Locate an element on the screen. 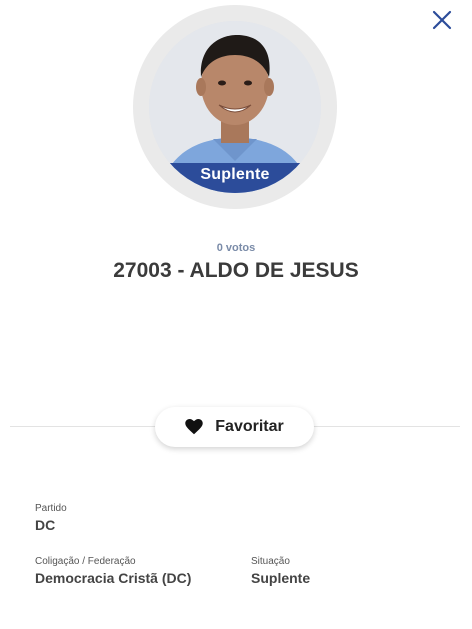  party-label: Partido is located at coordinates (51, 508).